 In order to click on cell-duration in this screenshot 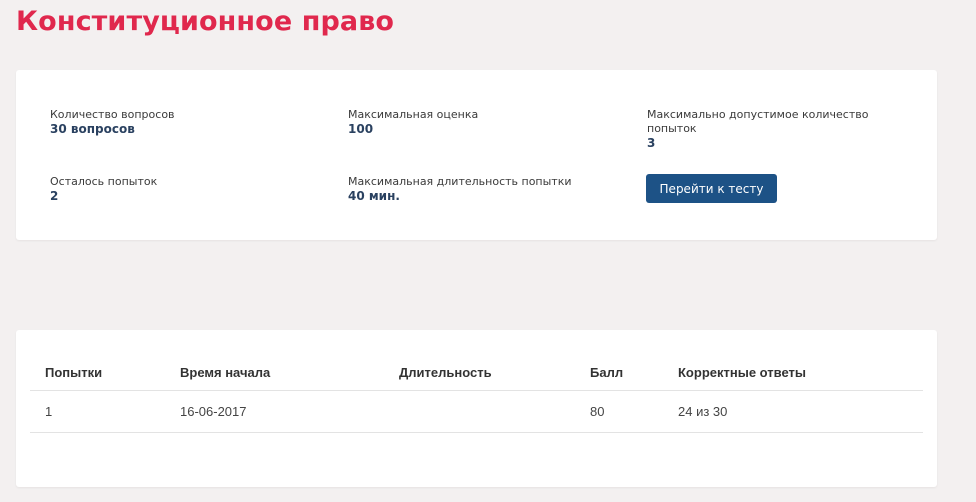, I will do `click(479, 411)`.